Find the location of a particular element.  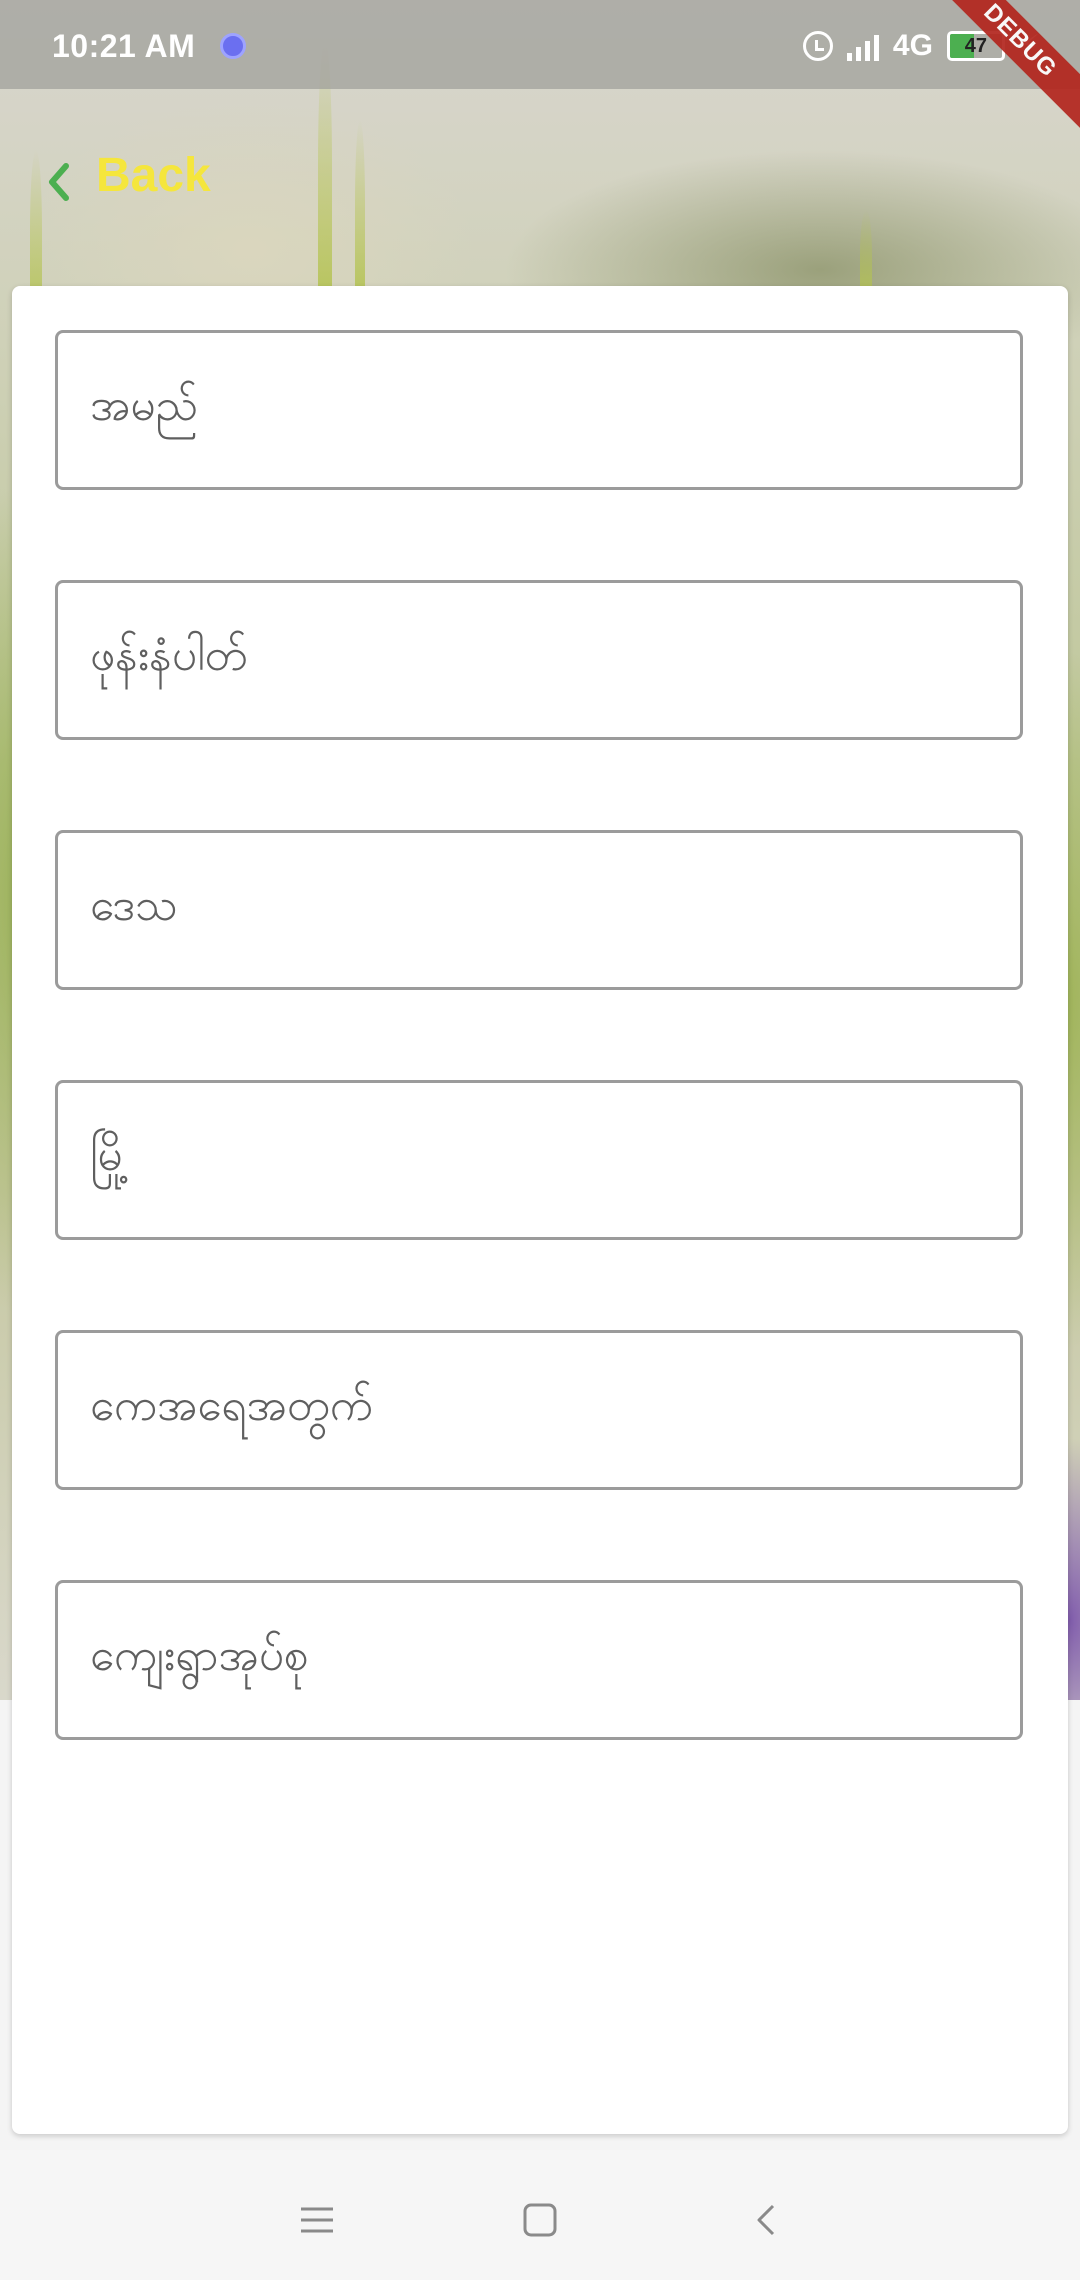

back-label: Back is located at coordinates (153, 175).